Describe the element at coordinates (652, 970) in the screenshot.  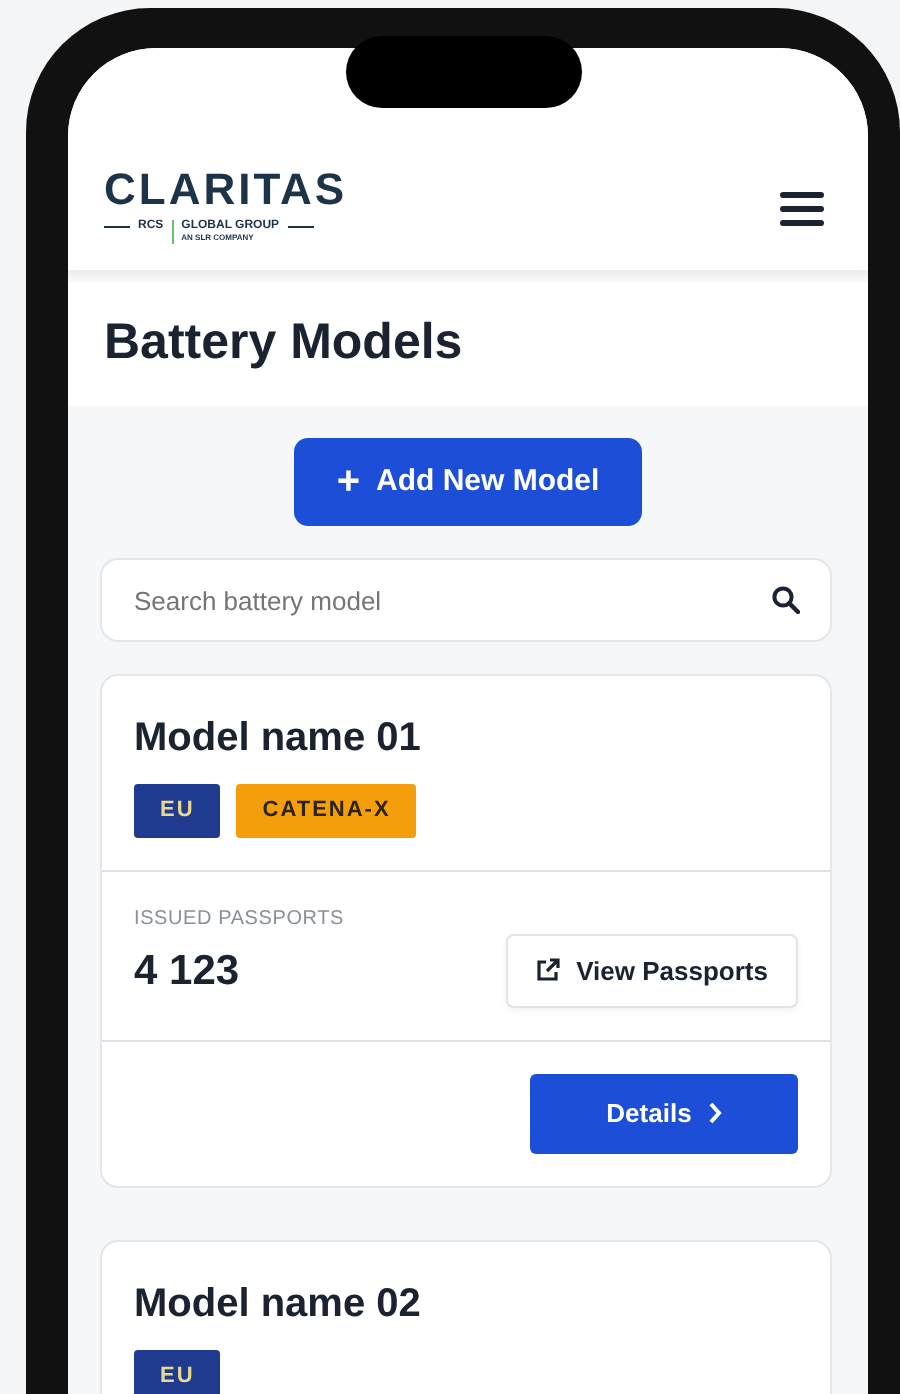
I see `view-passports-button: View Passports` at that location.